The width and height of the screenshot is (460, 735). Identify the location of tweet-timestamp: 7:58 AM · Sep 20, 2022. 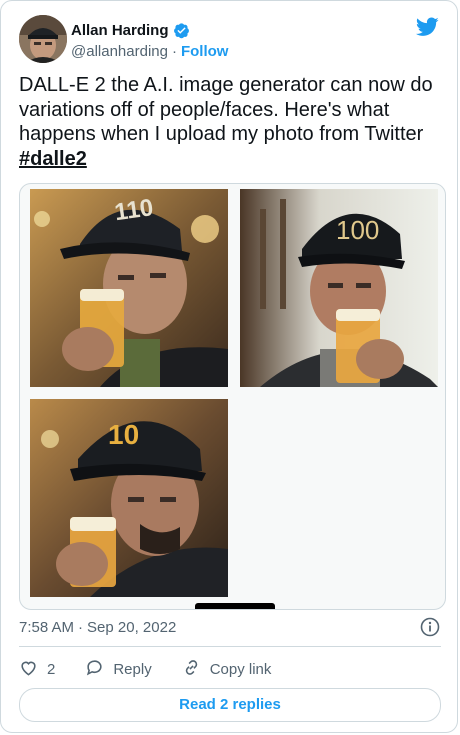
(97, 627).